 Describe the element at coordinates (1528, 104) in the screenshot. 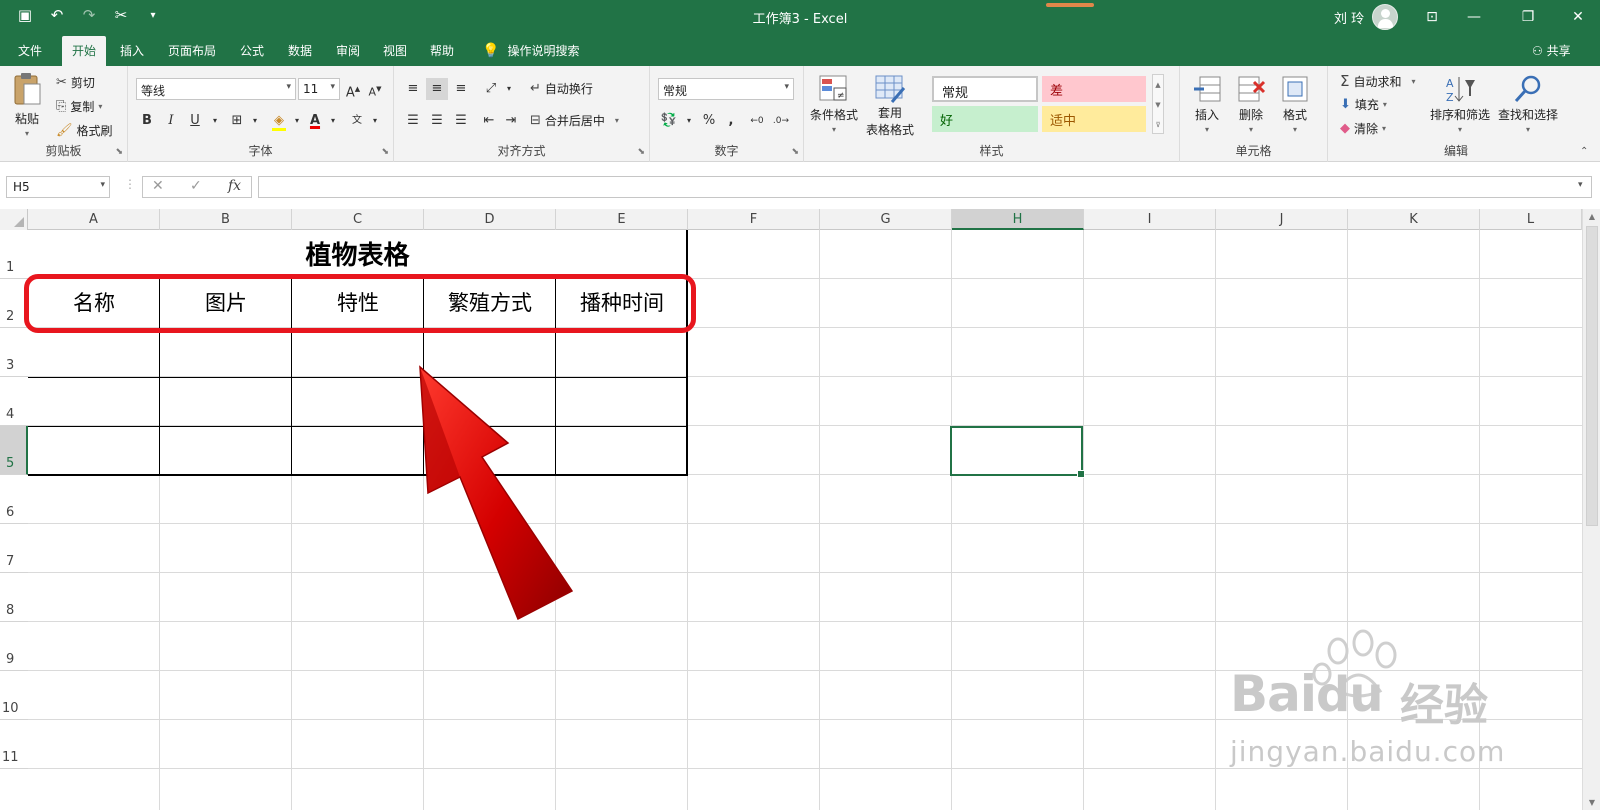

I see `find-select-button: 查找和选择 ▾` at that location.